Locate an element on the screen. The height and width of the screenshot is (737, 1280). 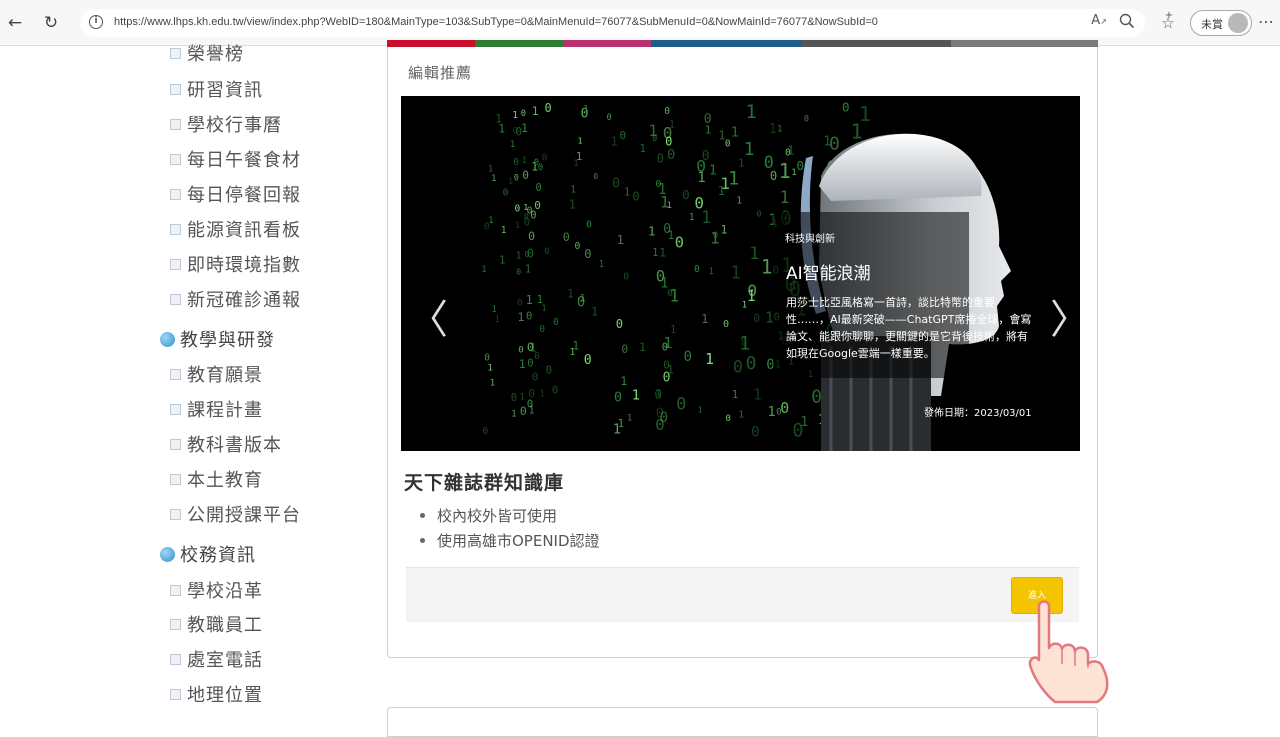
profile-button: 未賞 is located at coordinates (1221, 23).